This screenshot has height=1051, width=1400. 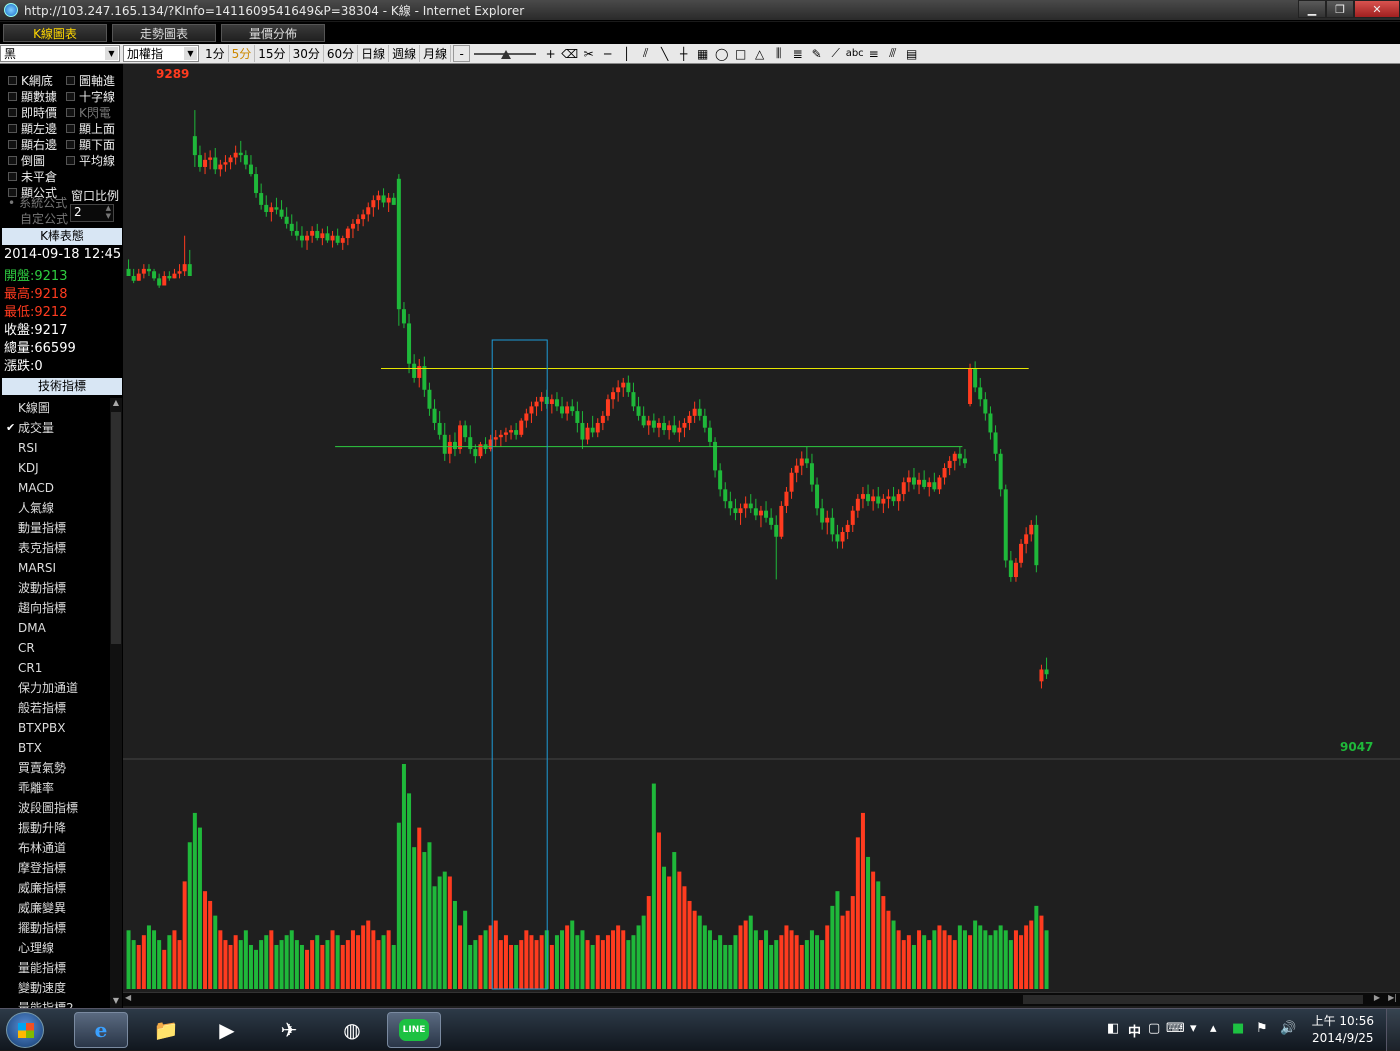 I want to click on indicator-item: 般若指標, so click(x=55, y=708).